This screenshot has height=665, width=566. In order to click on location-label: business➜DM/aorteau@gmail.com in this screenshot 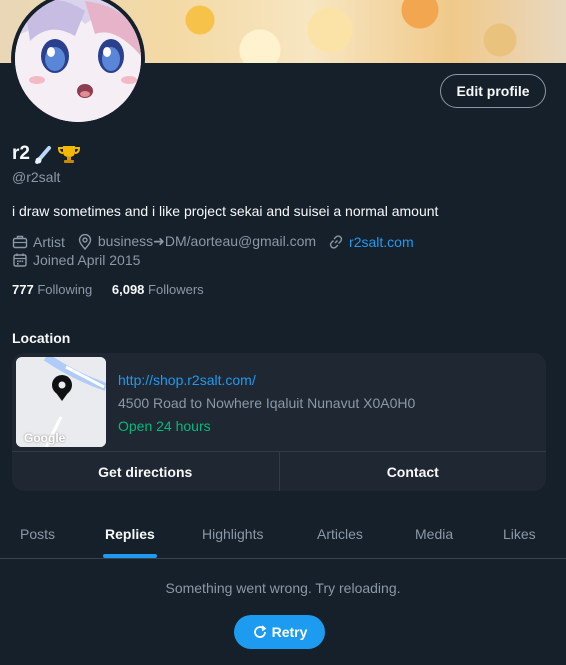, I will do `click(207, 241)`.